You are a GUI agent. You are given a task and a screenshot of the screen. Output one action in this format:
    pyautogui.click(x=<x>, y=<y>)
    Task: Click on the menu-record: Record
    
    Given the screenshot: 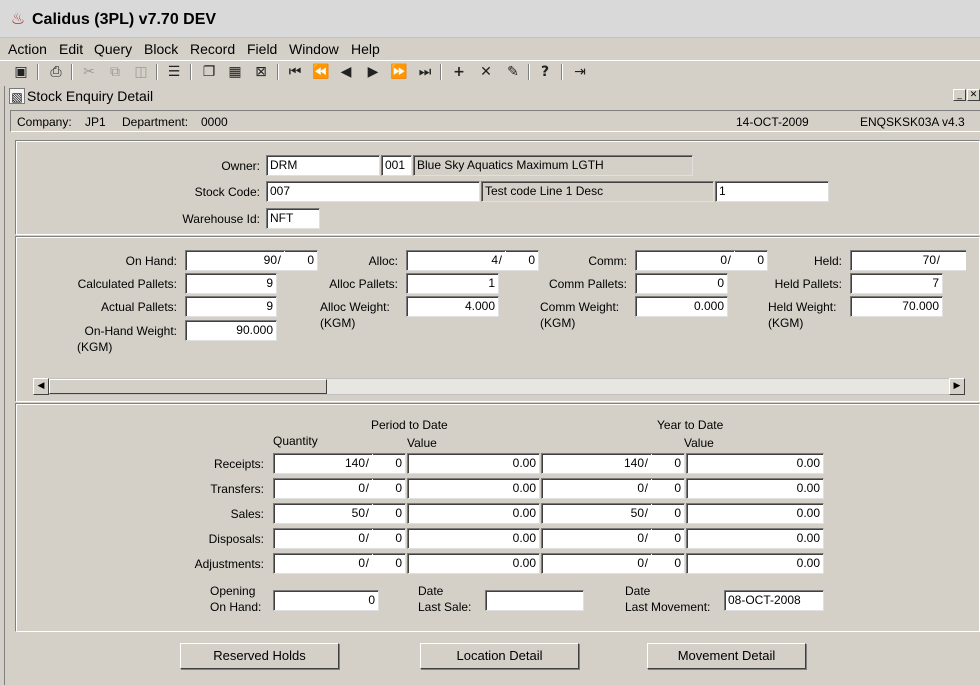 What is the action you would take?
    pyautogui.click(x=212, y=49)
    